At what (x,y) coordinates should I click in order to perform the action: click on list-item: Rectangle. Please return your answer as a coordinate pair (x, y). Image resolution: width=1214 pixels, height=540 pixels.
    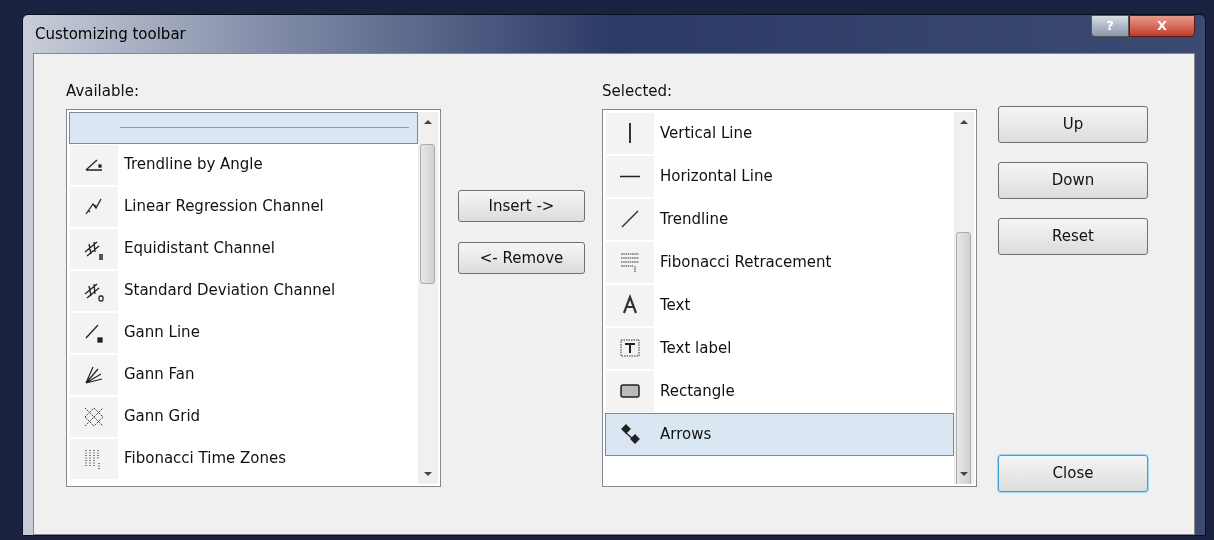
    Looking at the image, I should click on (779, 391).